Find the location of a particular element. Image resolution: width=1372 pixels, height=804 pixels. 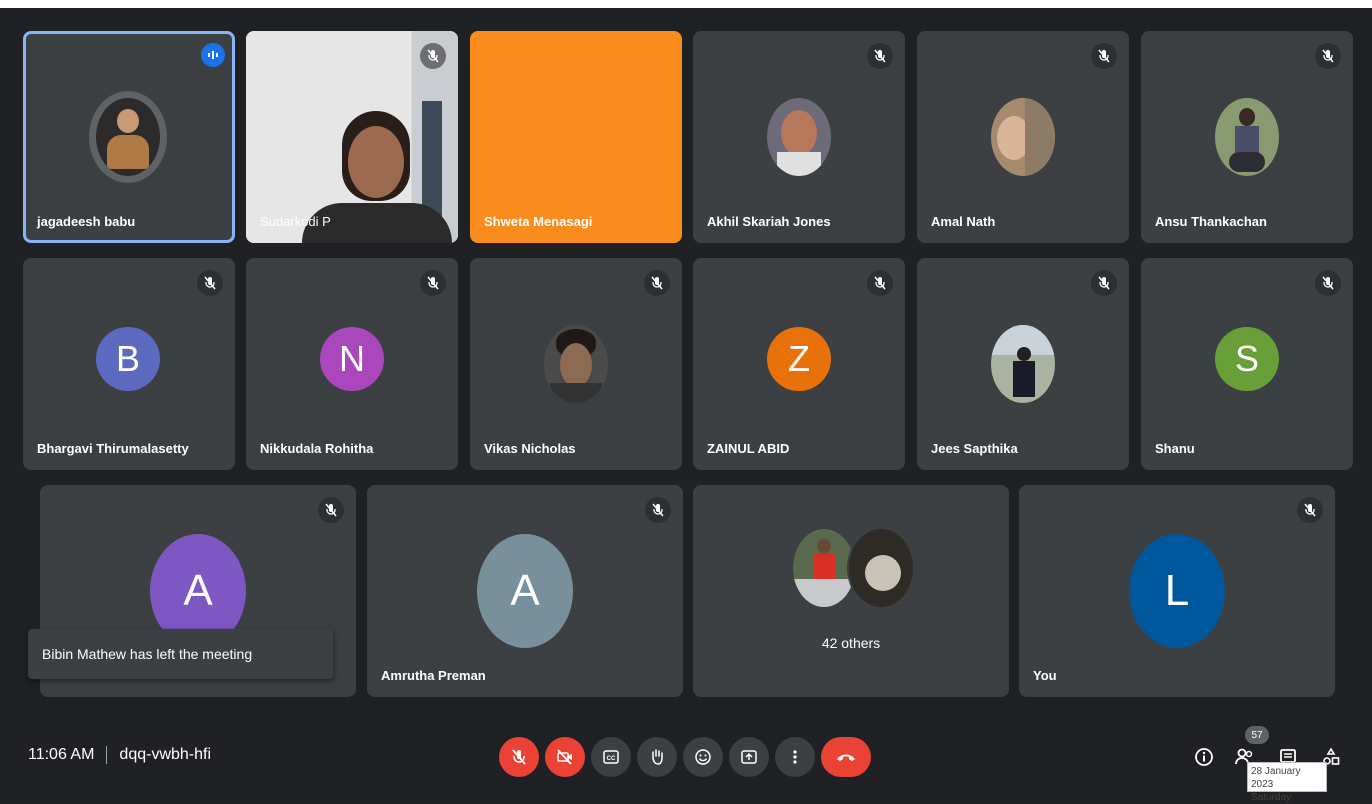

participant-name: ZAINUL ABID is located at coordinates (748, 448).